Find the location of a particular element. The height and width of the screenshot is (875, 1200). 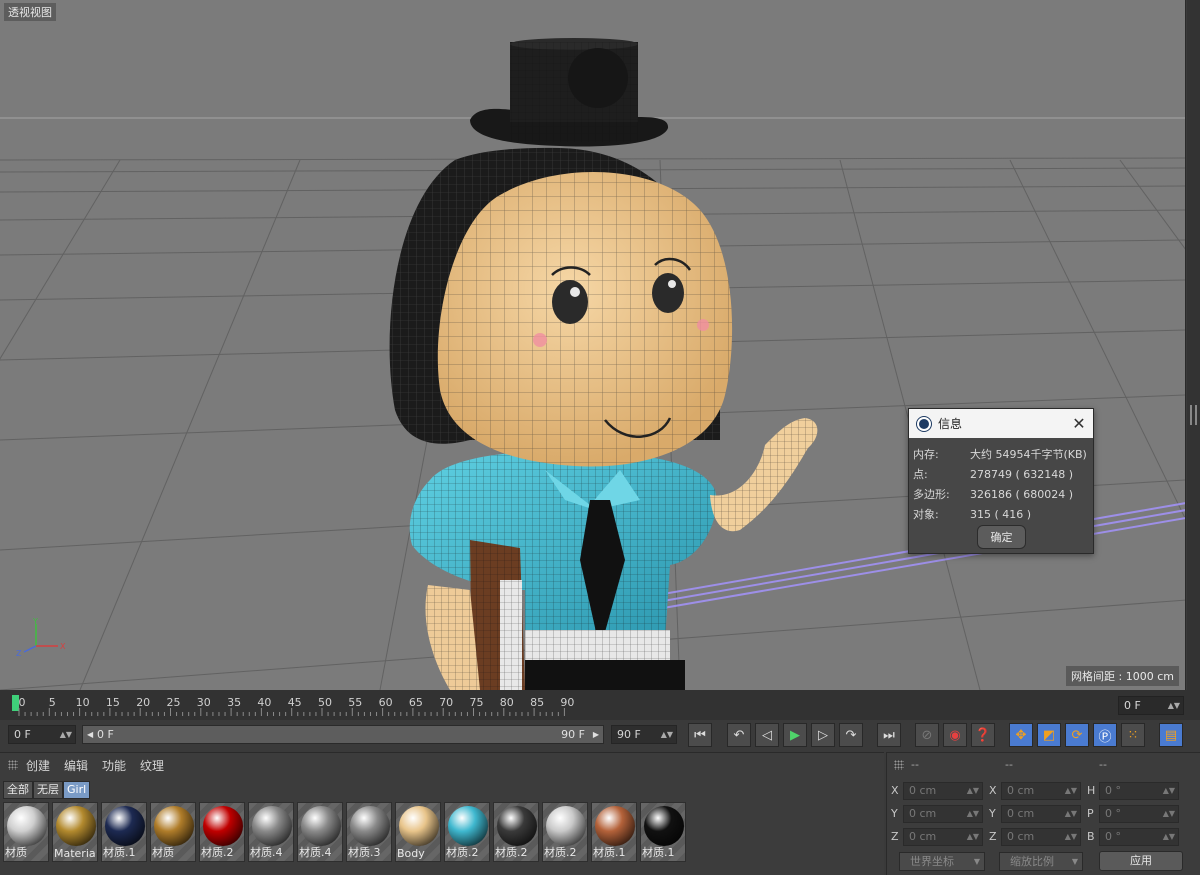

previous-key-icon: ↶ is located at coordinates (739, 735).